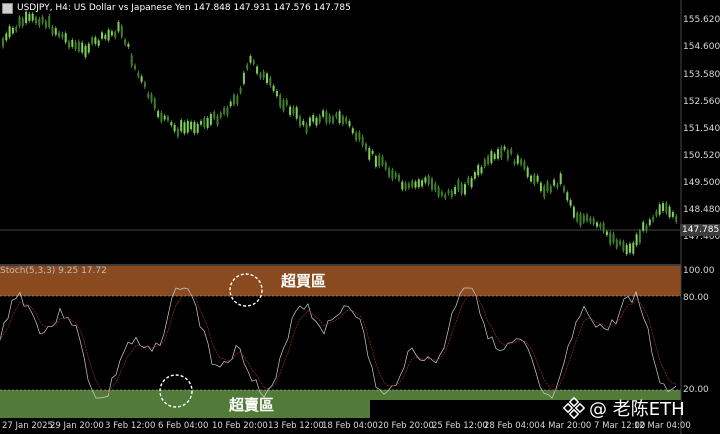 This screenshot has width=720, height=434. Describe the element at coordinates (574, 408) in the screenshot. I see `binance-diamond-icon` at that location.